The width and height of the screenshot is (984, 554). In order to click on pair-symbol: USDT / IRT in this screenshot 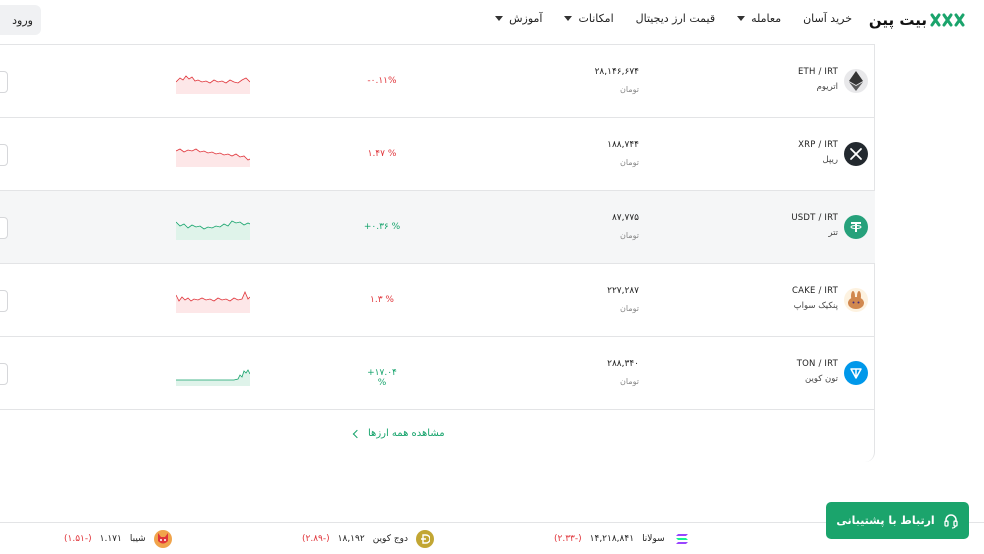, I will do `click(814, 218)`.